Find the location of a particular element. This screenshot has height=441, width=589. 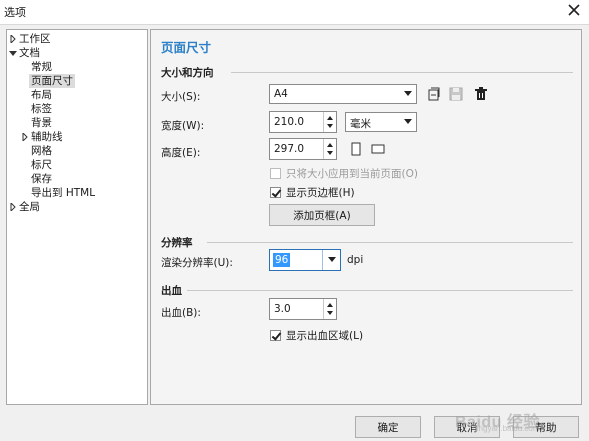

width-label: 宽度(W): is located at coordinates (183, 126).